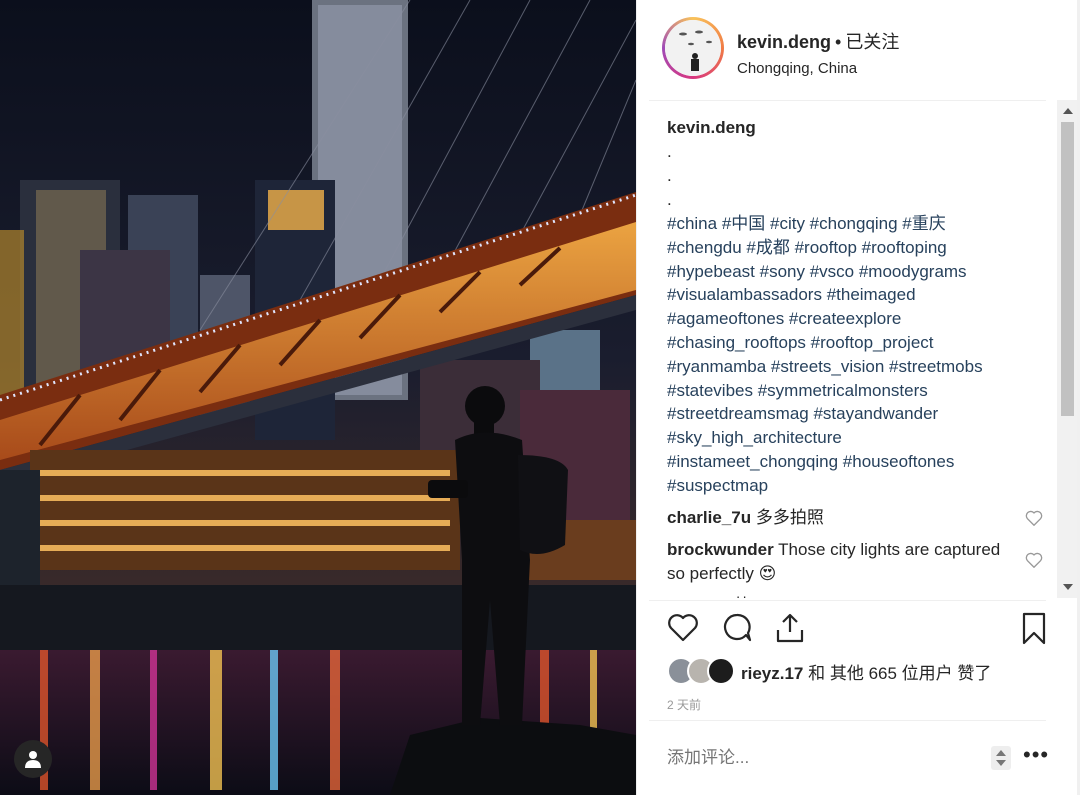  Describe the element at coordinates (772, 673) in the screenshot. I see `liker-username: rieyz.17` at that location.